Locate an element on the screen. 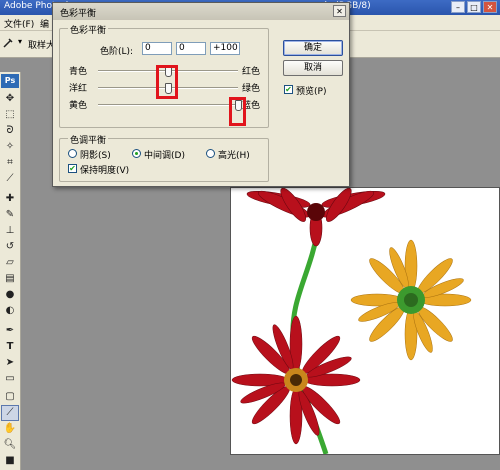 The image size is (500, 470). blur-tool-icon: ● is located at coordinates (10, 295).